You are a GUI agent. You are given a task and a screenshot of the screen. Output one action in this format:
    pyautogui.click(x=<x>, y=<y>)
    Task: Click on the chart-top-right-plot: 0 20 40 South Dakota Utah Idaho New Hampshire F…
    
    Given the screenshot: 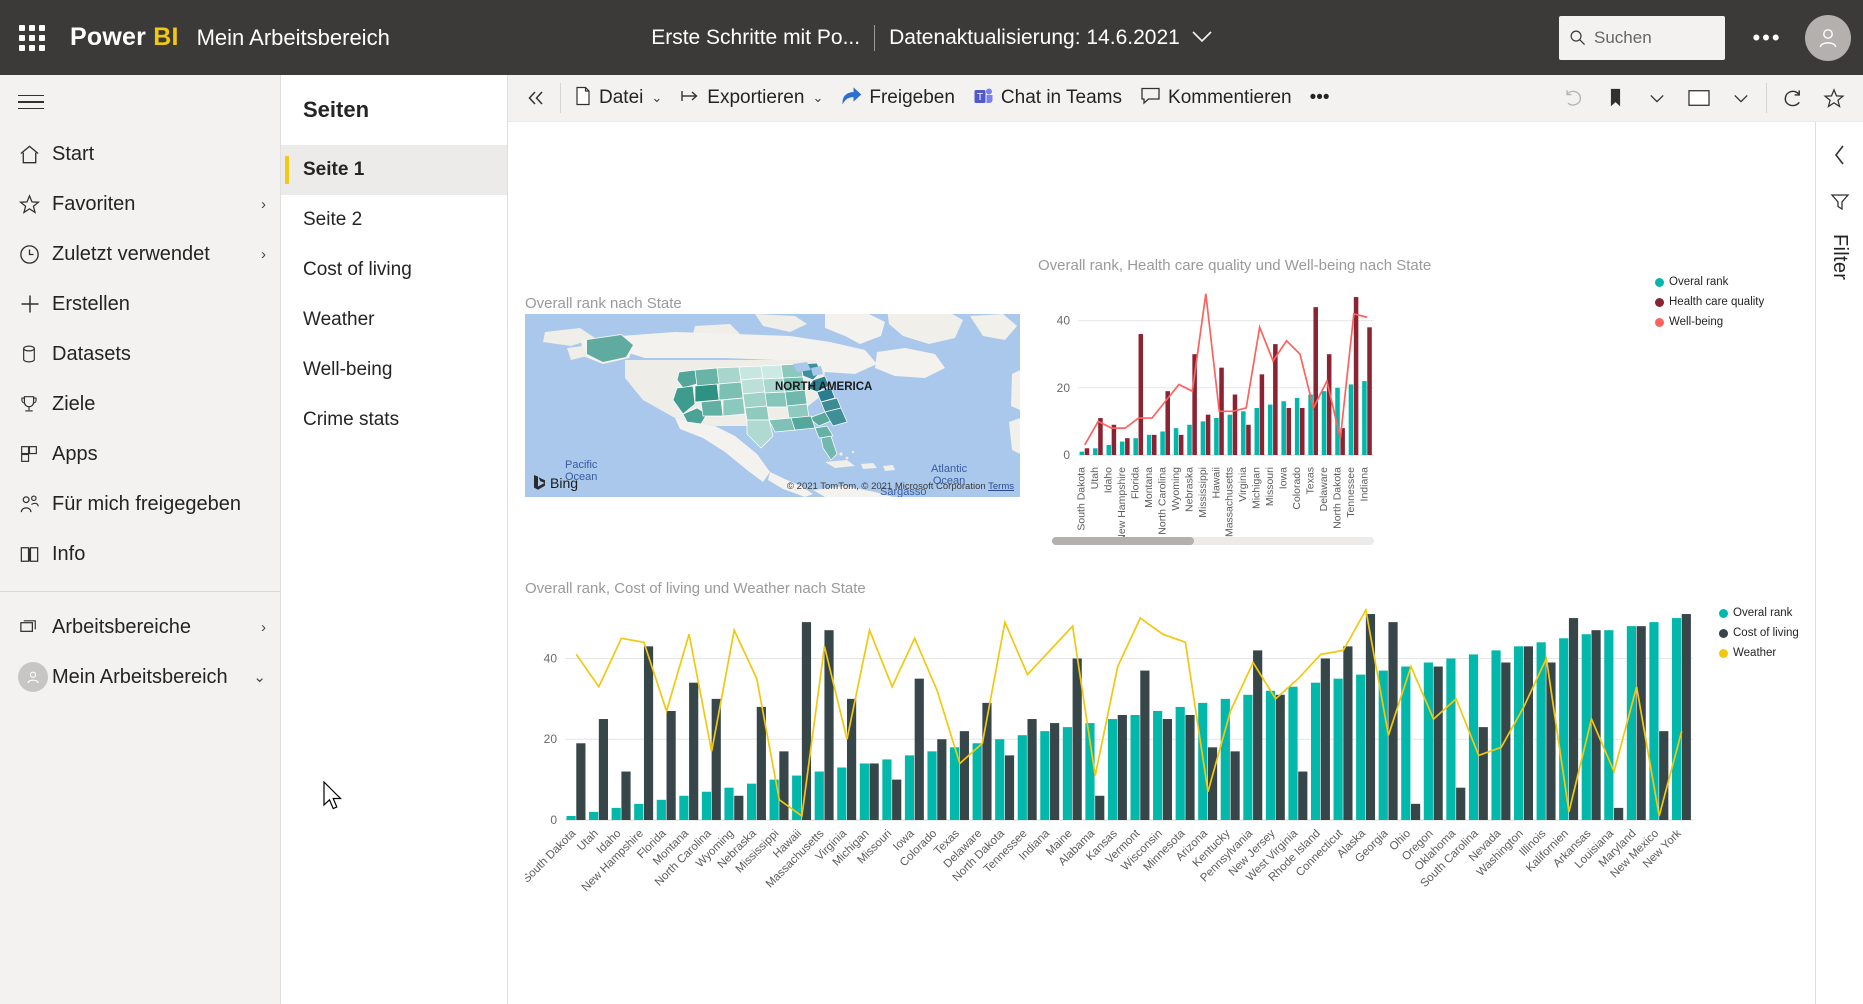 What is the action you would take?
    pyautogui.click(x=1418, y=407)
    